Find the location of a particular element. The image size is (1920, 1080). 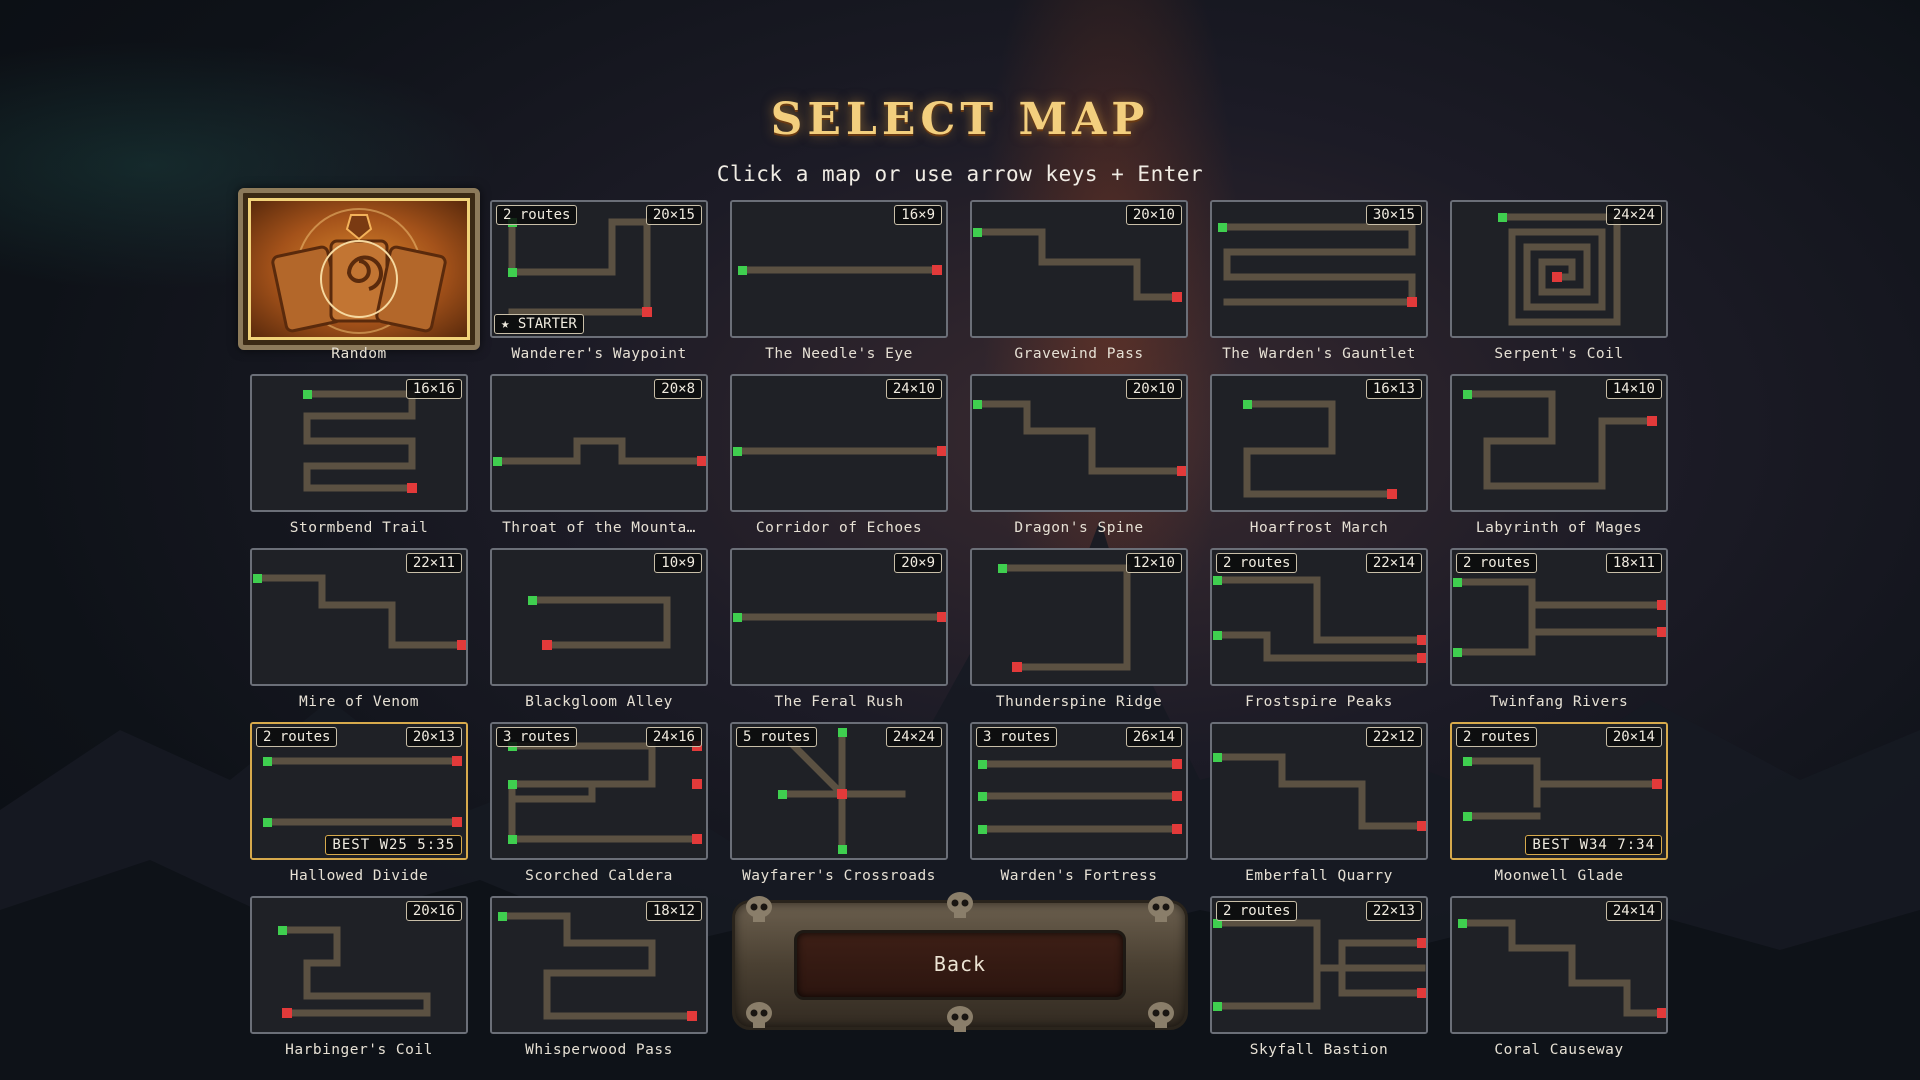

map-preview: 16×16 is located at coordinates (359, 443).